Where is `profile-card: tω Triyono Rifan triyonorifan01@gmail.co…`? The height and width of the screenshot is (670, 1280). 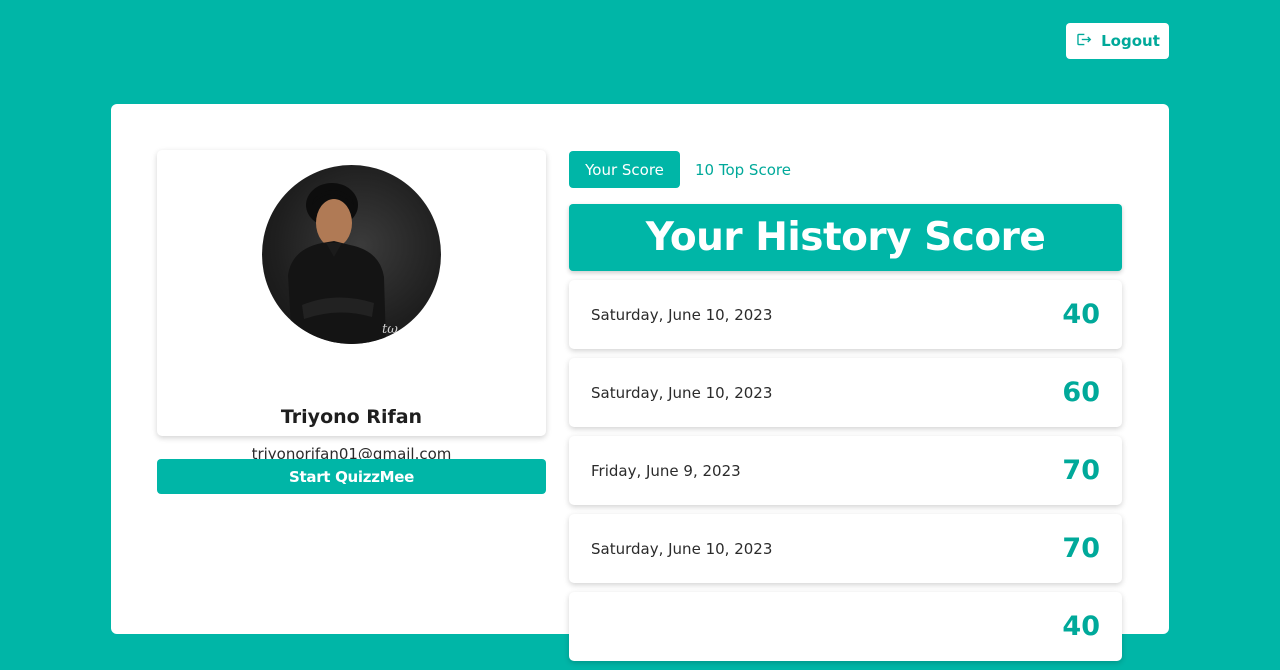
profile-card: tω Triyono Rifan triyonorifan01@gmail.co… is located at coordinates (351, 306).